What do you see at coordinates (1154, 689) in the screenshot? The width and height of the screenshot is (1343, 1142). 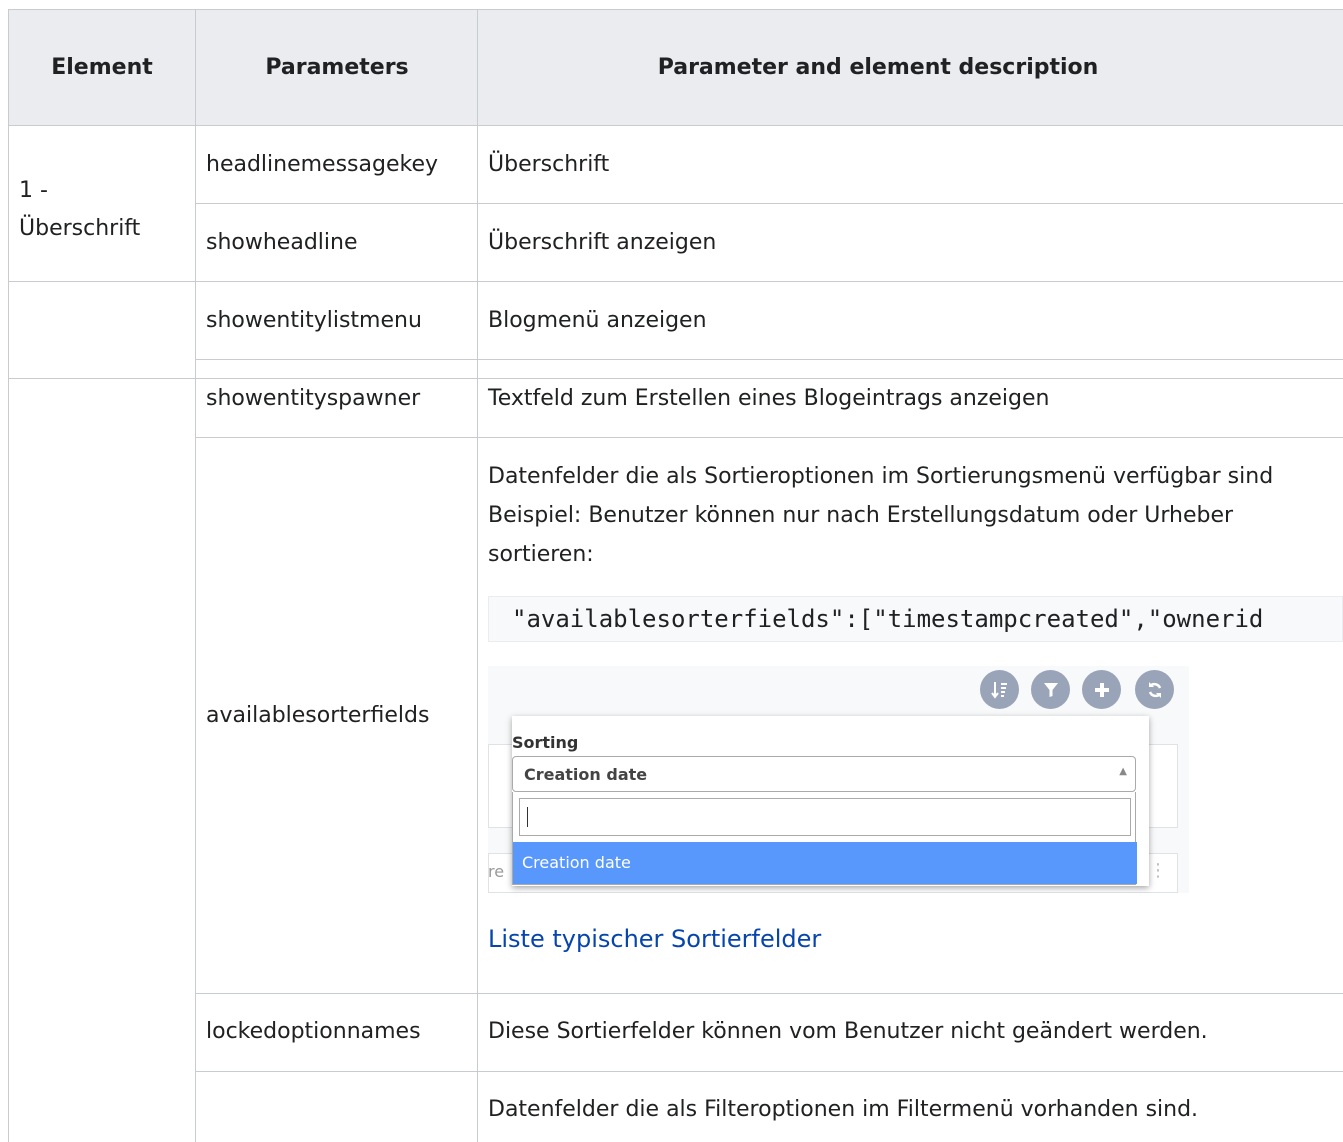 I see `refresh-icon` at bounding box center [1154, 689].